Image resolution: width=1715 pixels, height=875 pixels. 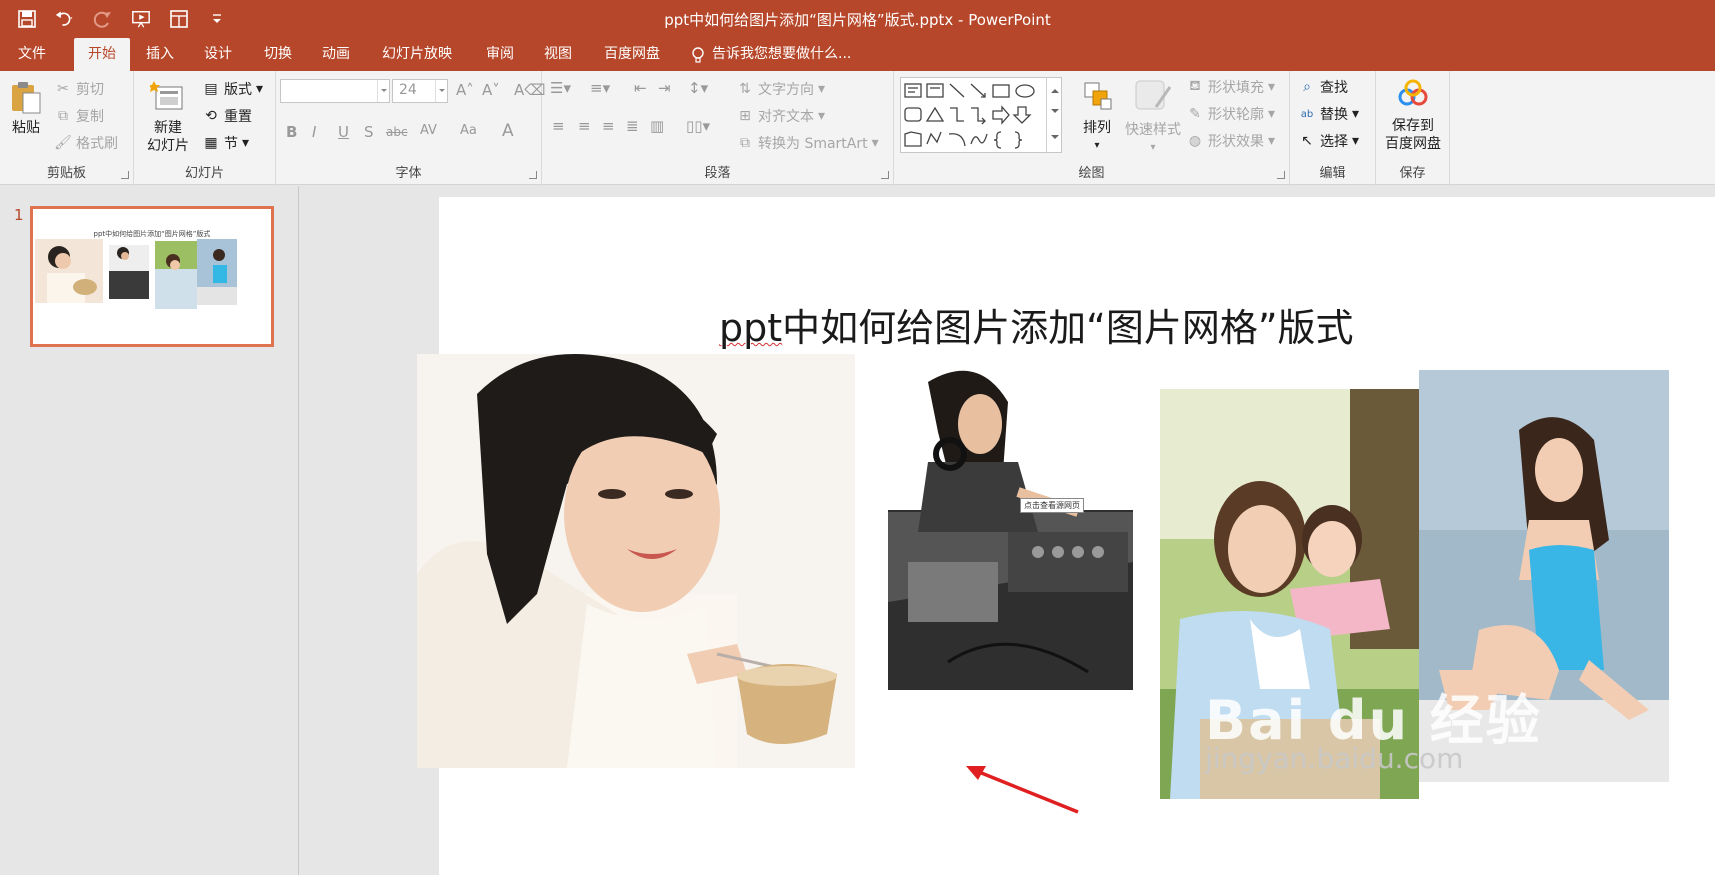 I want to click on paragraph-launcher, so click(x=885, y=175).